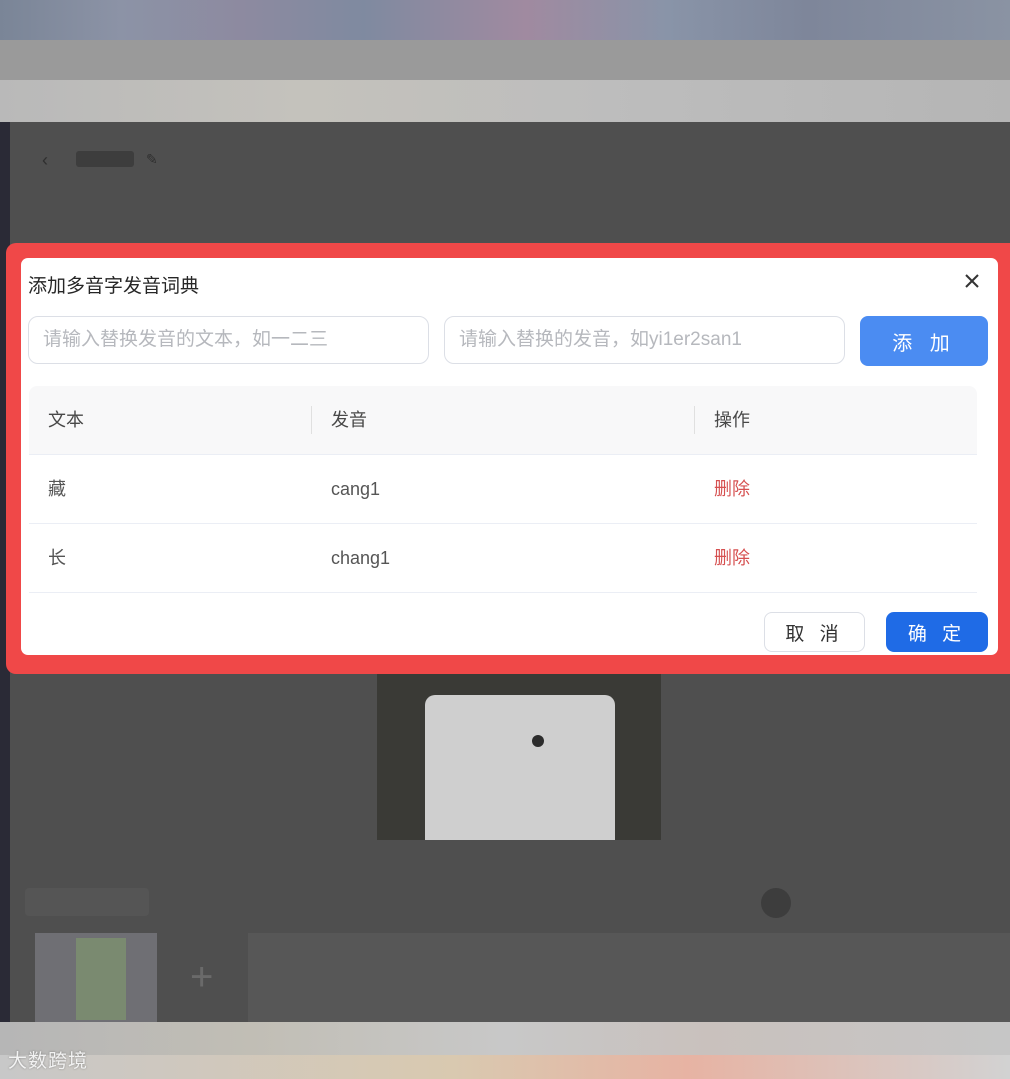 This screenshot has width=1010, height=1079. Describe the element at coordinates (228, 340) in the screenshot. I see `replace-text-input` at that location.